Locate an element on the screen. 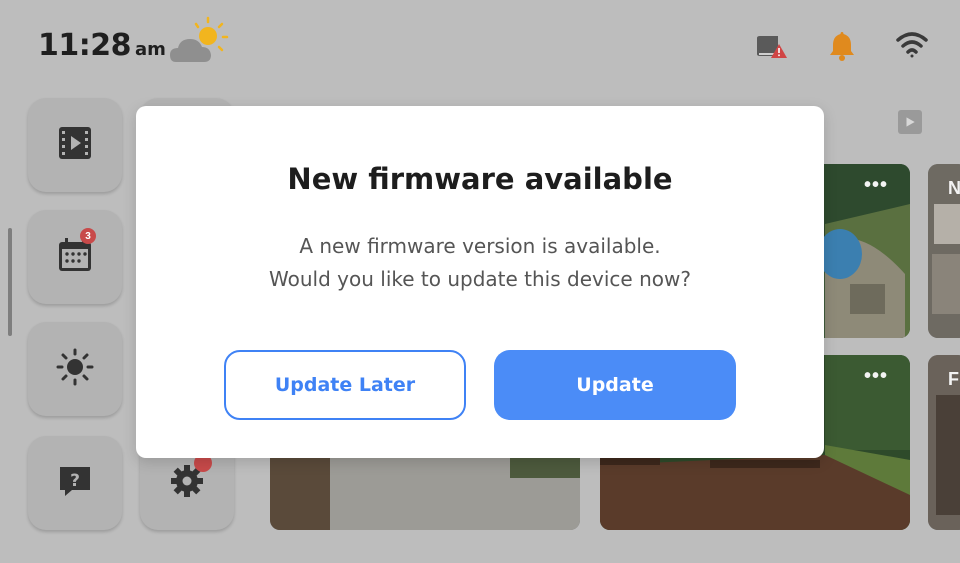  sidebar-item-brightness is located at coordinates (75, 369).